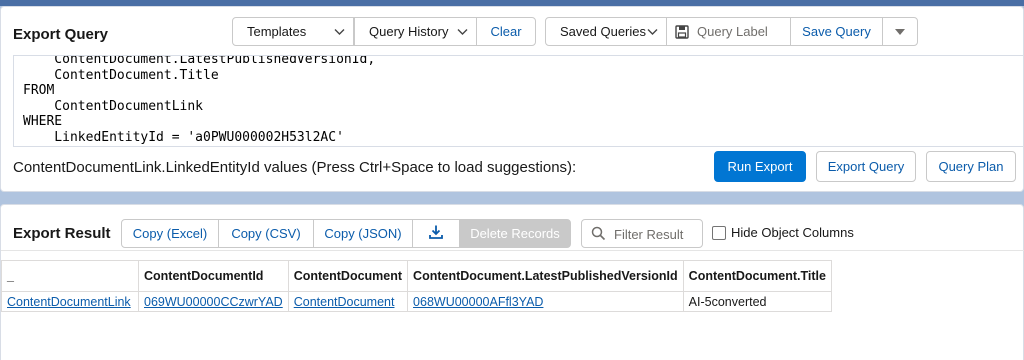 The width and height of the screenshot is (1024, 360). Describe the element at coordinates (170, 233) in the screenshot. I see `copy-excel-button: Copy (Excel)` at that location.